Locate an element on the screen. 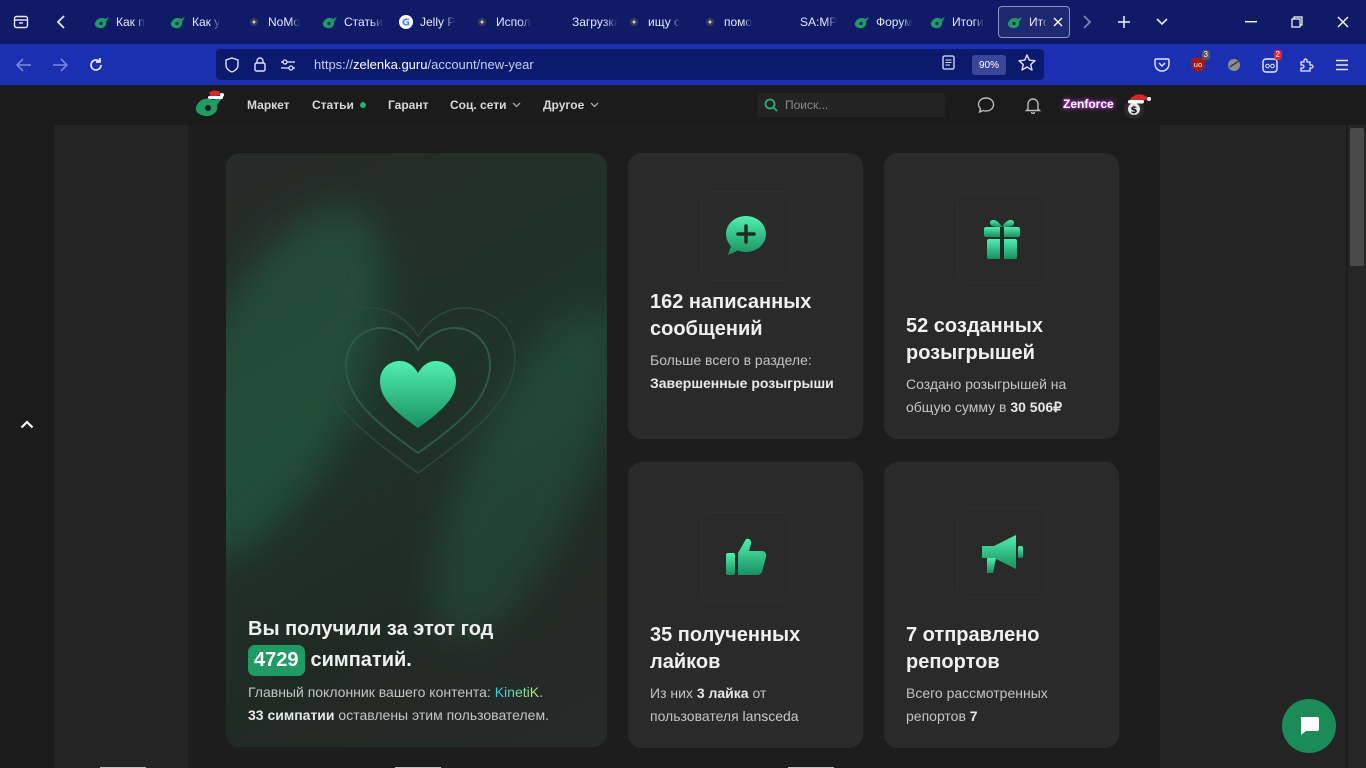 This screenshot has width=1366, height=768. browser-tab: NoMo is located at coordinates (276, 22).